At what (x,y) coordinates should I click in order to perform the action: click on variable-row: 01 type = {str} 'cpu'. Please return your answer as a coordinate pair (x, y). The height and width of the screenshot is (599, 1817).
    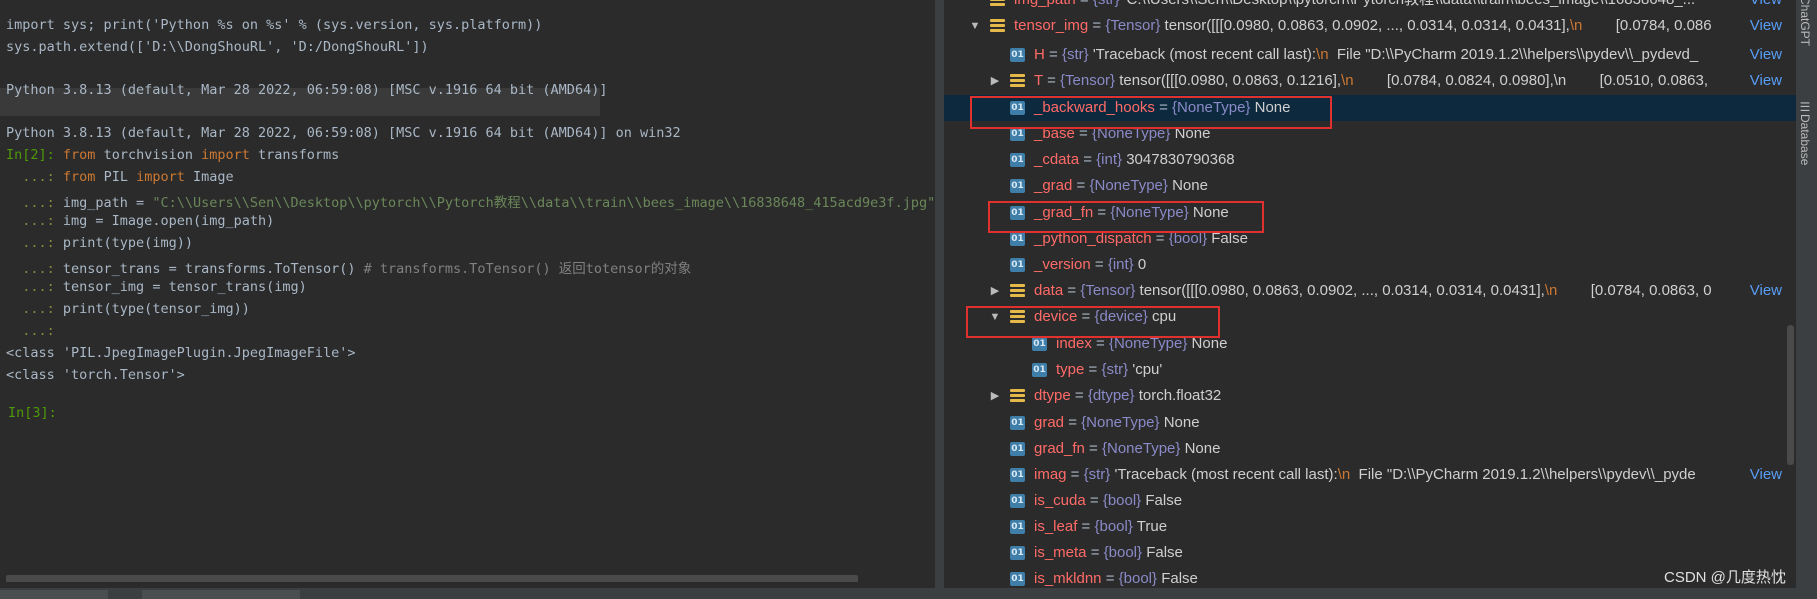
    Looking at the image, I should click on (1370, 370).